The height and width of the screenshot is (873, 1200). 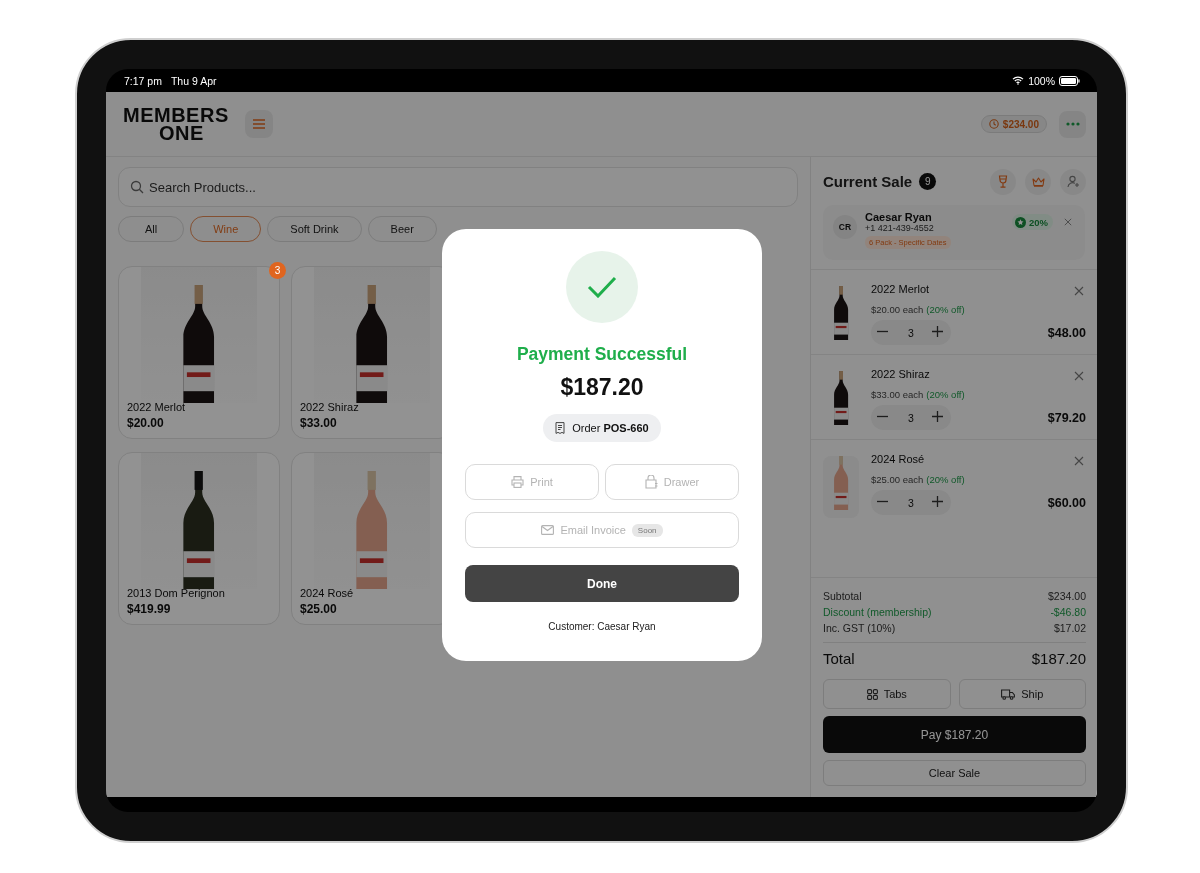 What do you see at coordinates (897, 309) in the screenshot?
I see `unit-price: $20.00 each` at bounding box center [897, 309].